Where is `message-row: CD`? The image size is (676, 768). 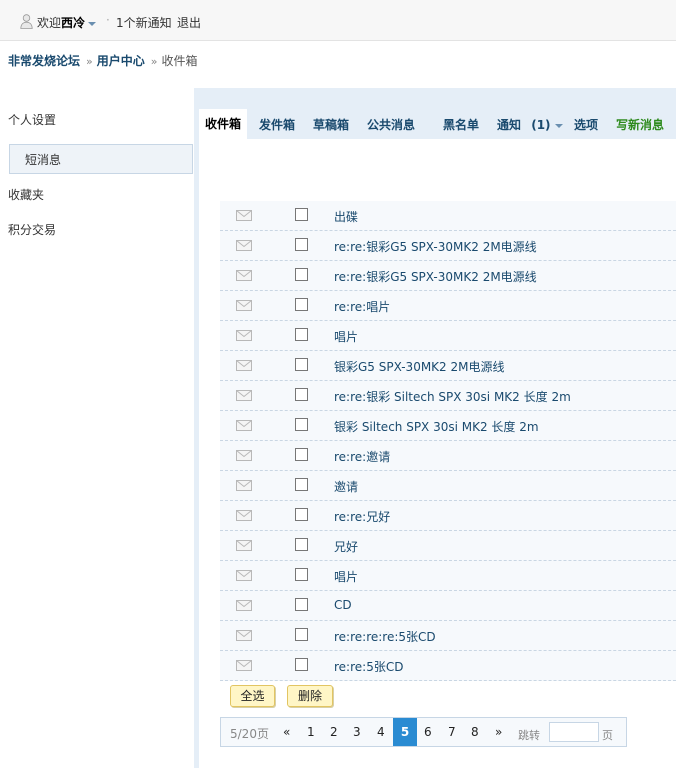 message-row: CD is located at coordinates (448, 606).